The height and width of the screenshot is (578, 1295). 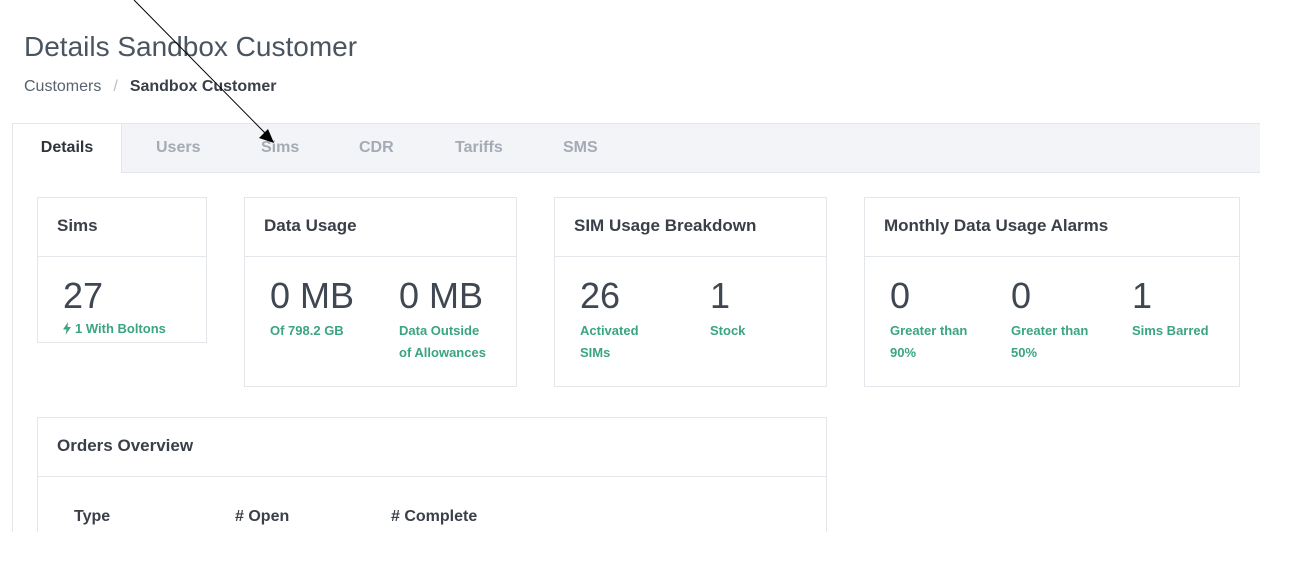 I want to click on column-header-open: # Open, so click(x=262, y=517).